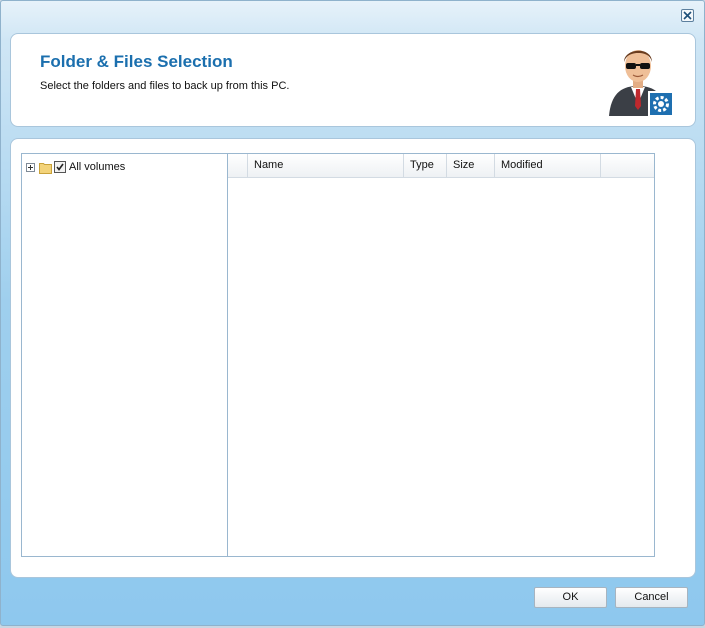  I want to click on checkmark-icon, so click(60, 167).